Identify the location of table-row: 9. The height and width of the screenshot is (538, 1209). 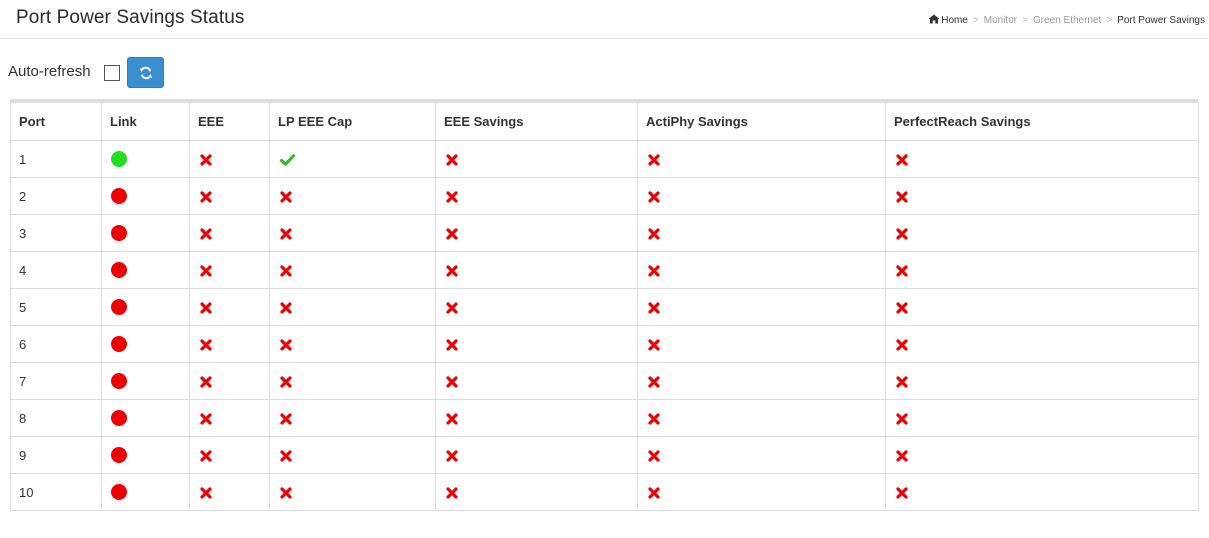
(604, 455).